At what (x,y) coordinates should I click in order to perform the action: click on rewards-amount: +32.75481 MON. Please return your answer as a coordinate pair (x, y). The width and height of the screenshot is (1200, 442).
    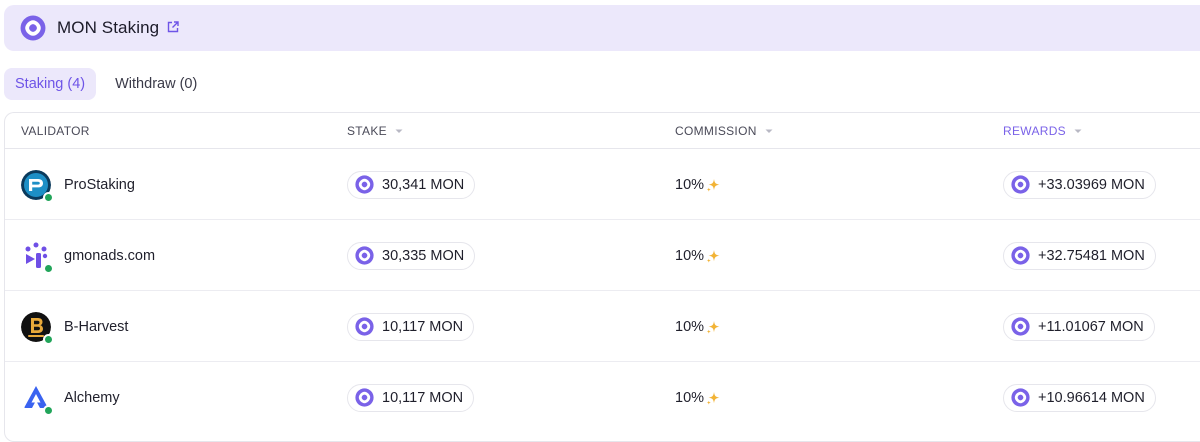
    Looking at the image, I should click on (1091, 255).